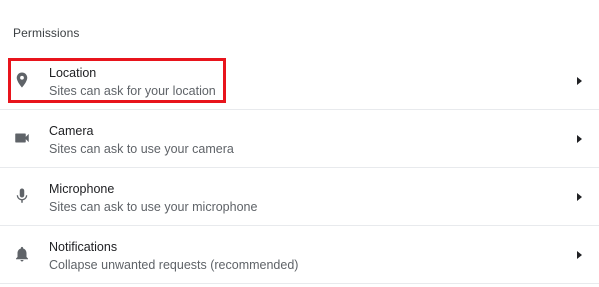  Describe the element at coordinates (73, 73) in the screenshot. I see `permission-title: Location` at that location.